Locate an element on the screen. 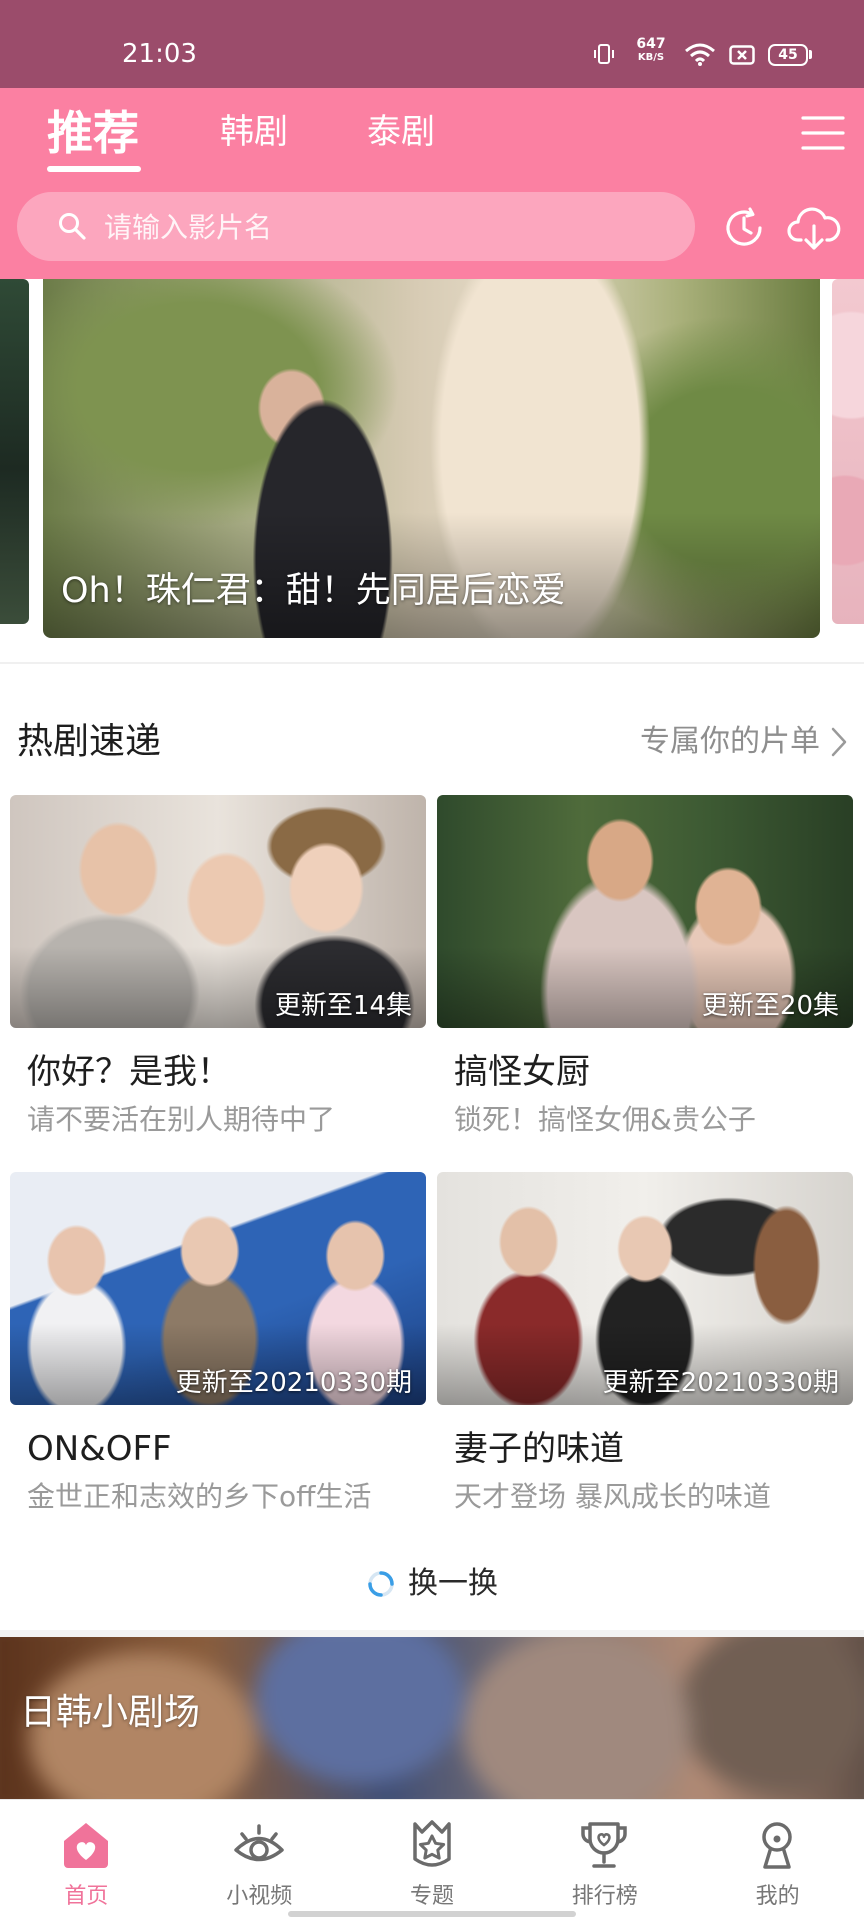 This screenshot has height=1920, width=864. network-speed: 647 KB/S is located at coordinates (651, 50).